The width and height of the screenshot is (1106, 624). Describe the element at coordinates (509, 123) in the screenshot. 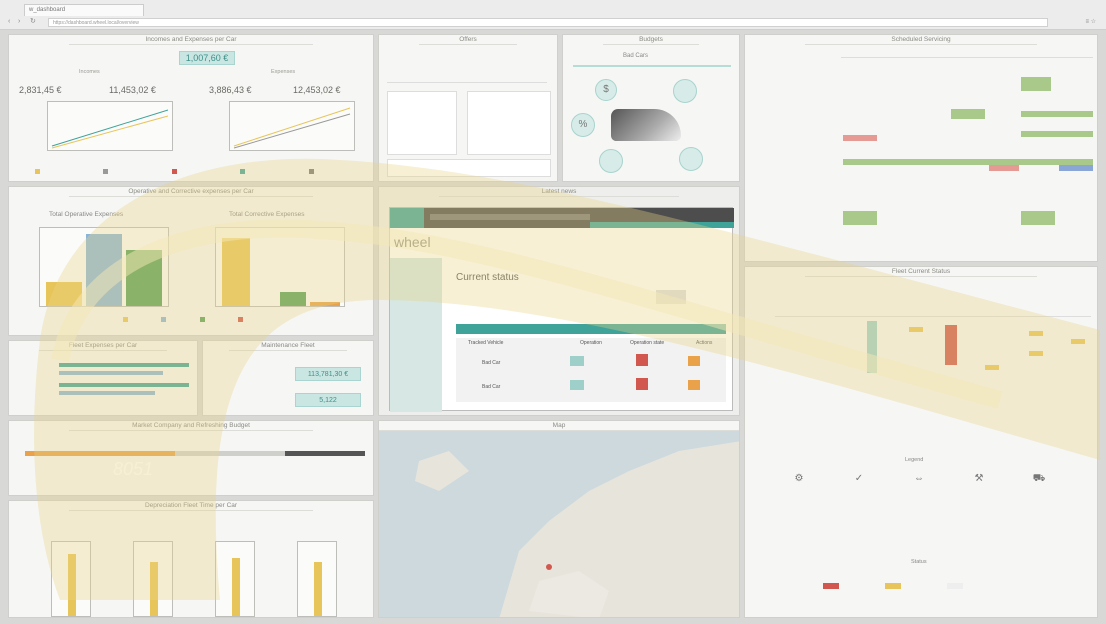

I see `offers-list-right` at that location.